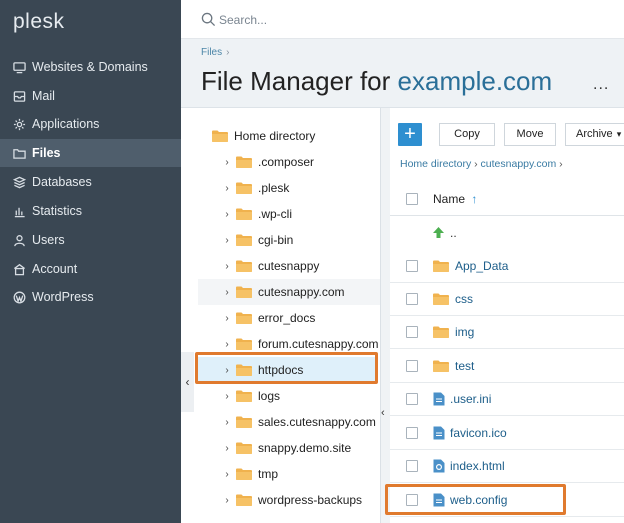 Image resolution: width=624 pixels, height=523 pixels. I want to click on page-title-prefix: File Manager for, so click(296, 81).